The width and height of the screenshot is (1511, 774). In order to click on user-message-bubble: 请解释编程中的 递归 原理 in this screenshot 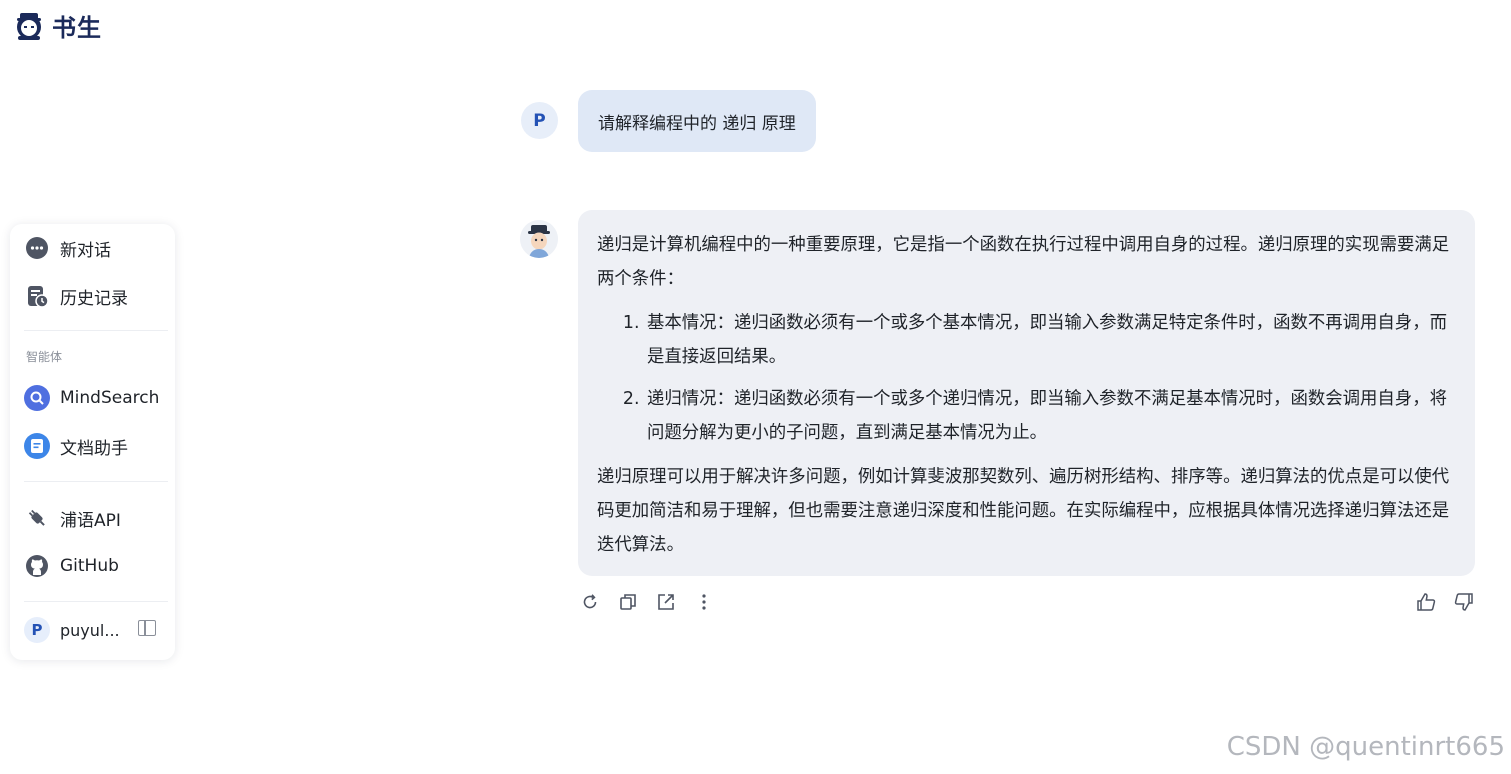, I will do `click(697, 121)`.